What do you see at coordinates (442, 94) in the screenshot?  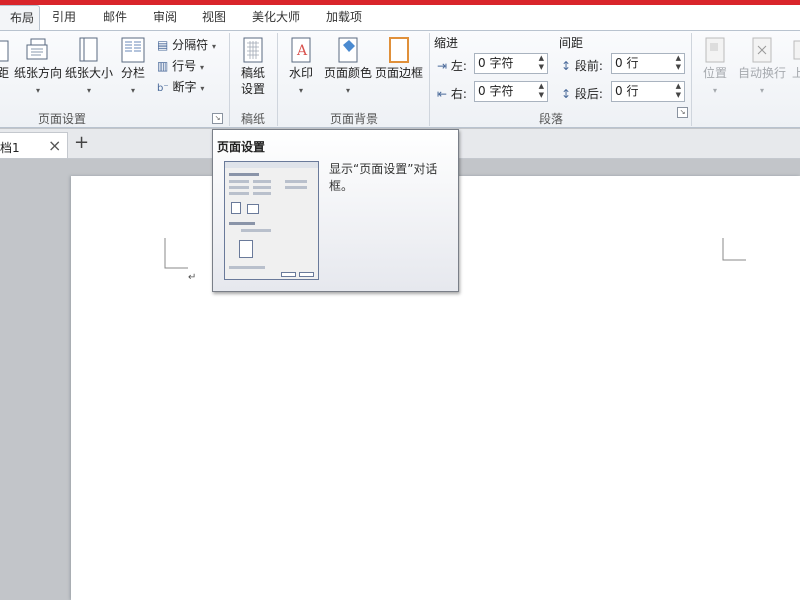 I see `indent-right-icon: ⇤` at bounding box center [442, 94].